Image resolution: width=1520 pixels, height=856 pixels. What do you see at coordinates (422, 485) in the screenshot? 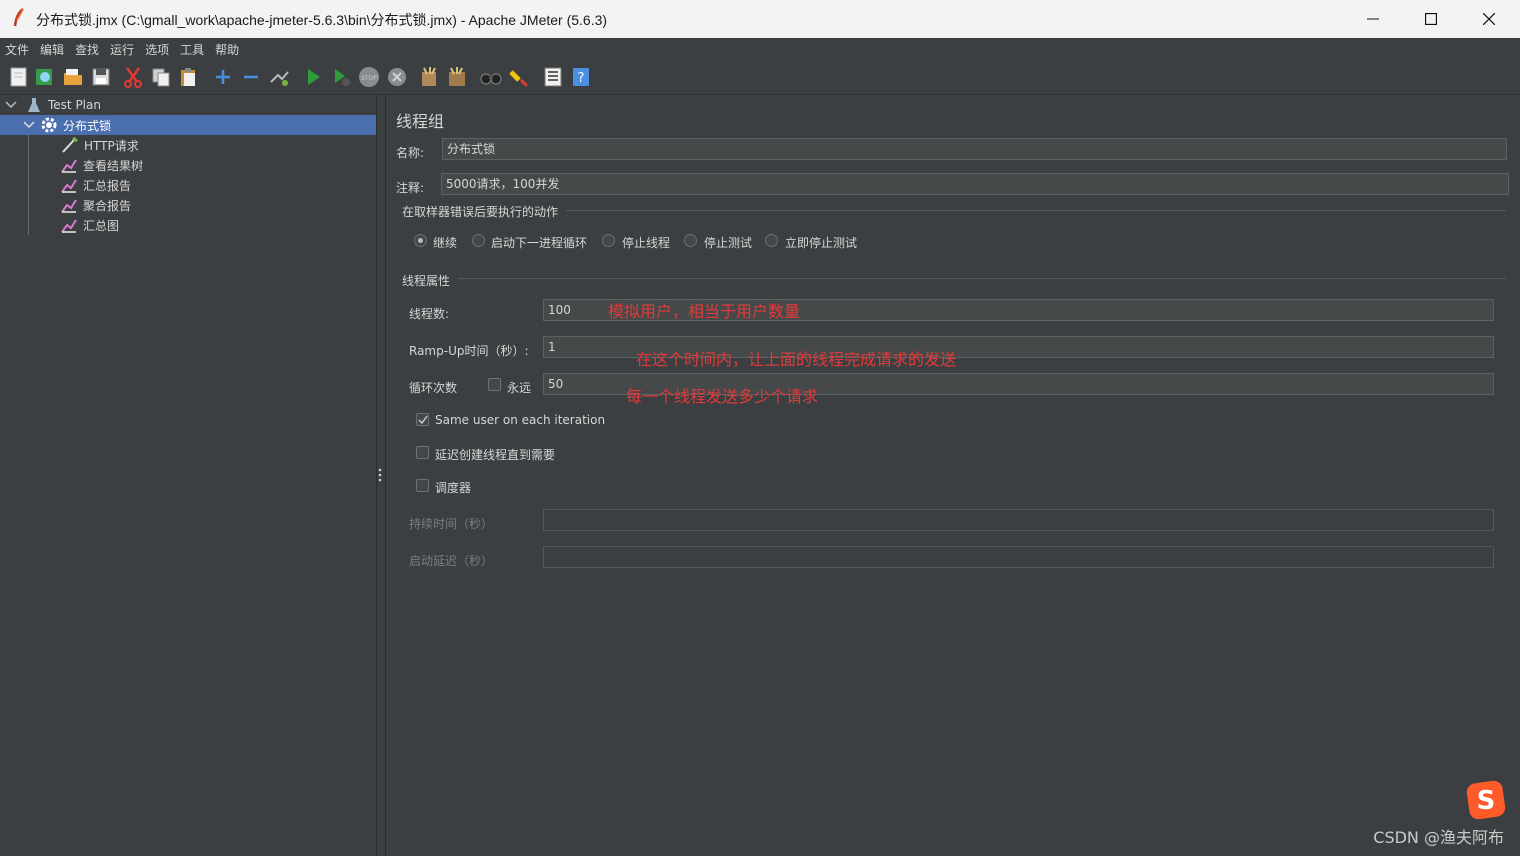
I see `scheduler-checkbox` at bounding box center [422, 485].